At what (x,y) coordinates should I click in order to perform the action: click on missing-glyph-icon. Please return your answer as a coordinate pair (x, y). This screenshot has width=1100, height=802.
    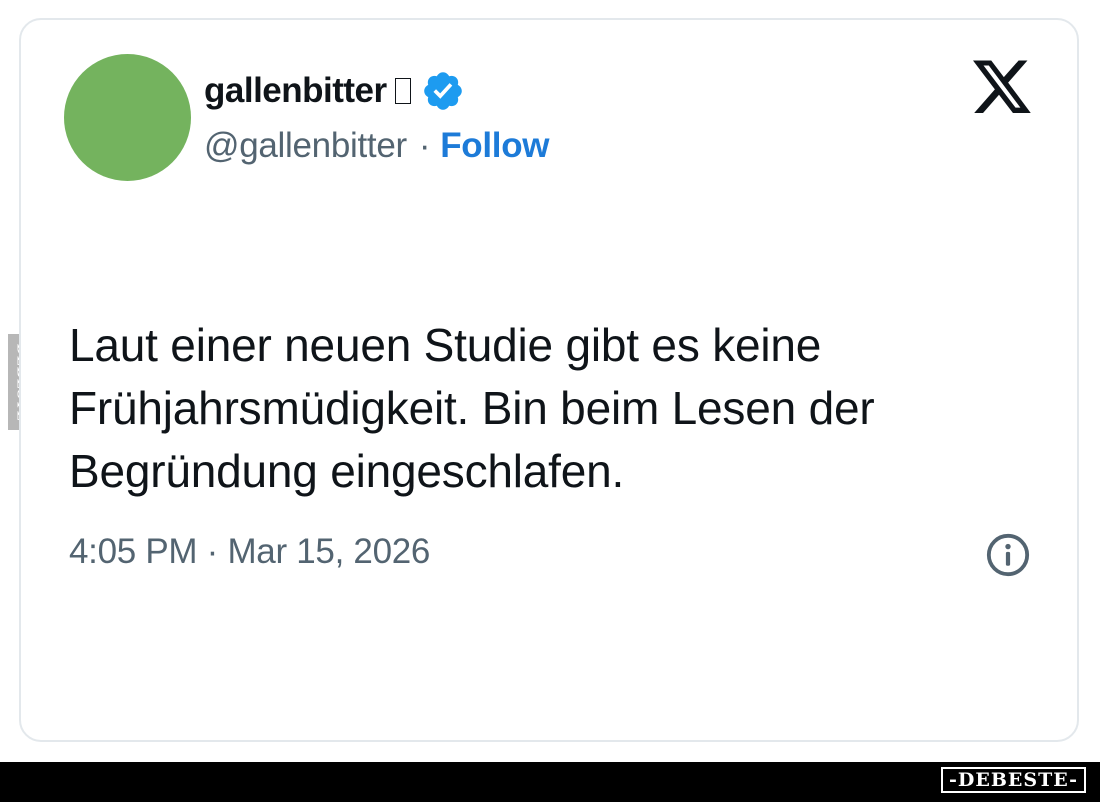
    Looking at the image, I should click on (402, 91).